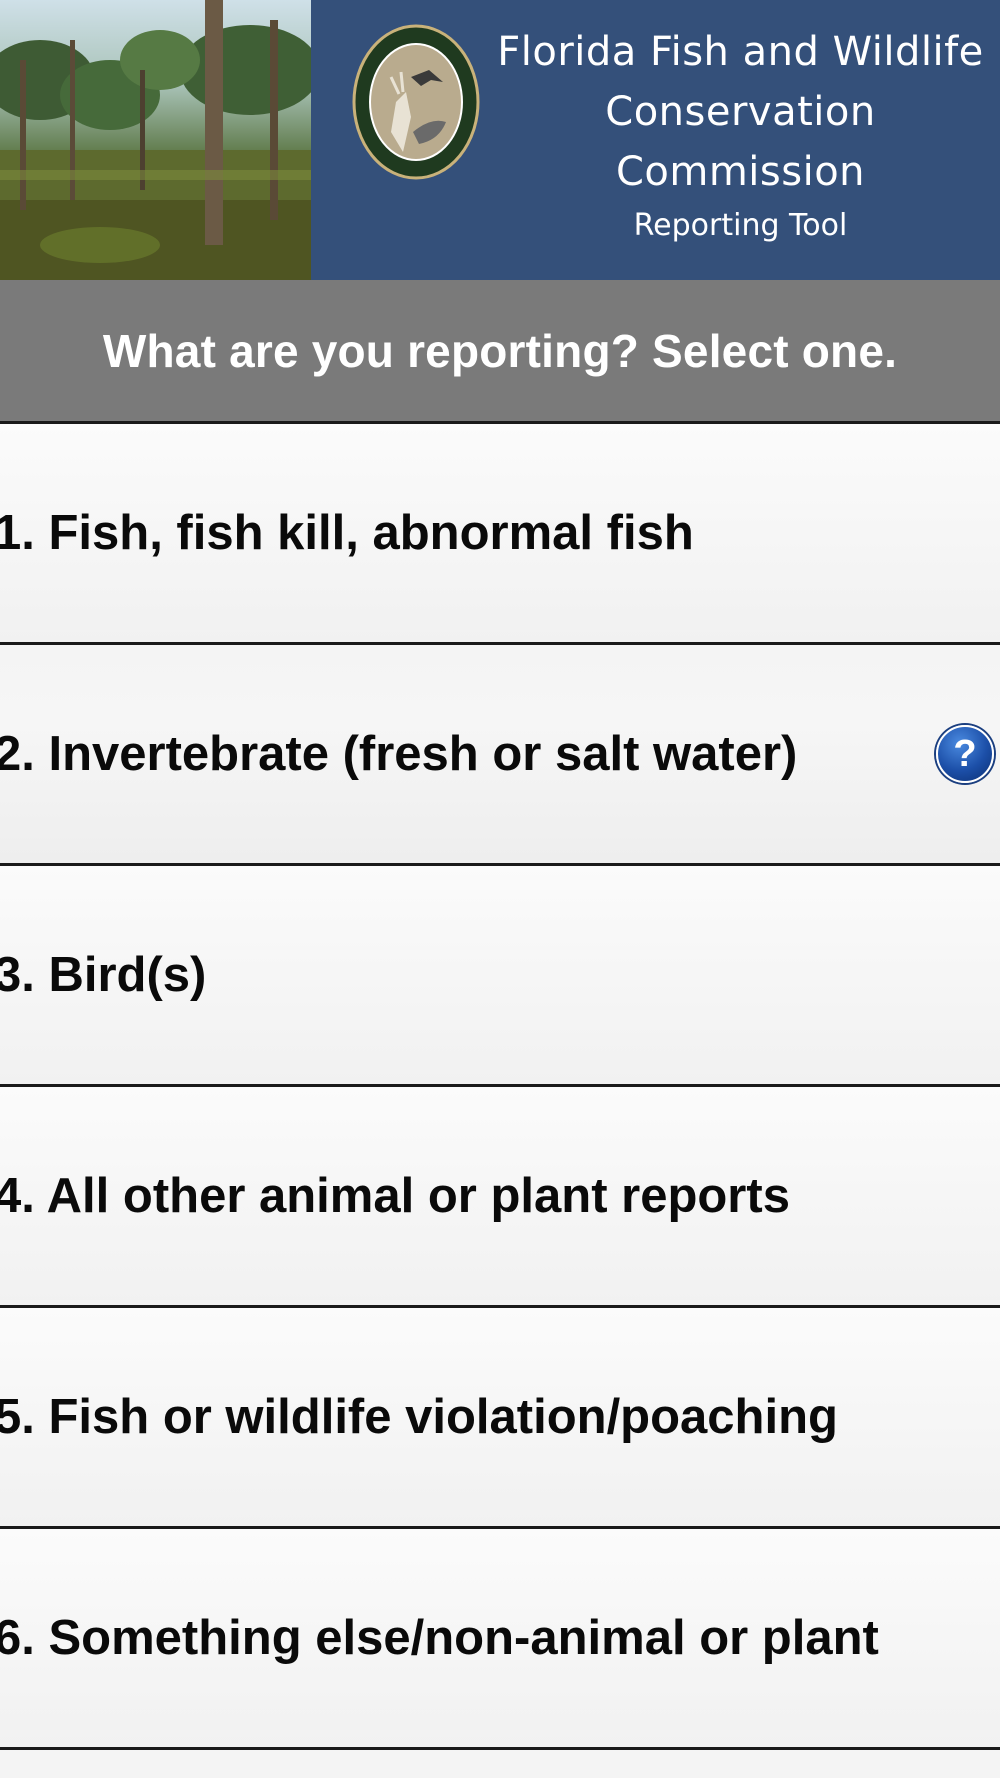 This screenshot has height=1778, width=1000. Describe the element at coordinates (439, 1638) in the screenshot. I see `option-label: 6. Something else/non-animal or plant` at that location.